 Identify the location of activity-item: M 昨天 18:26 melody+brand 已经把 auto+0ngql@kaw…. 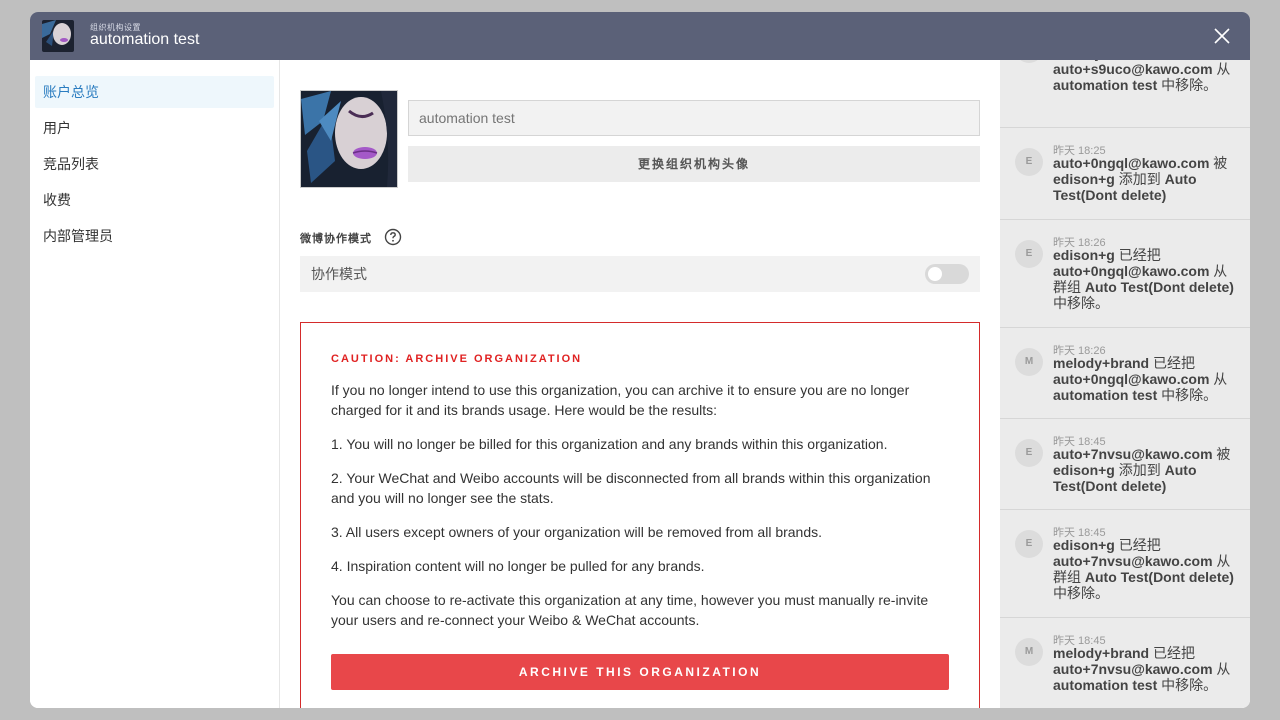
(1125, 373).